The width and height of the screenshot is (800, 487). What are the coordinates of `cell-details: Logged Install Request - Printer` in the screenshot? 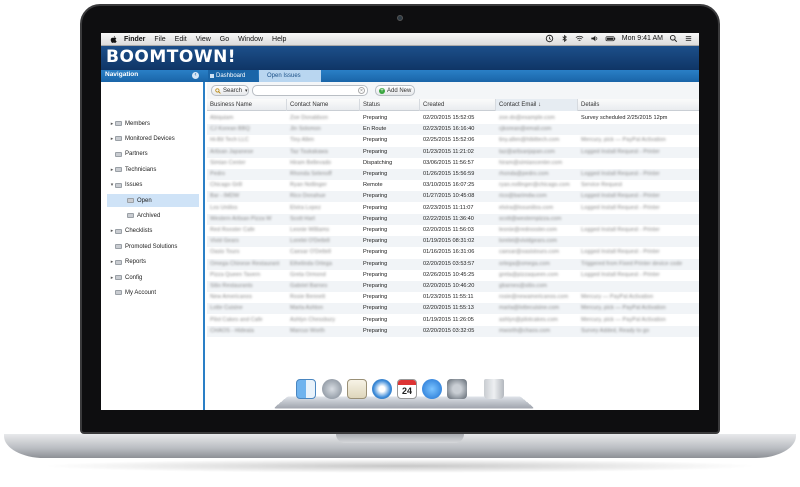 It's located at (620, 230).